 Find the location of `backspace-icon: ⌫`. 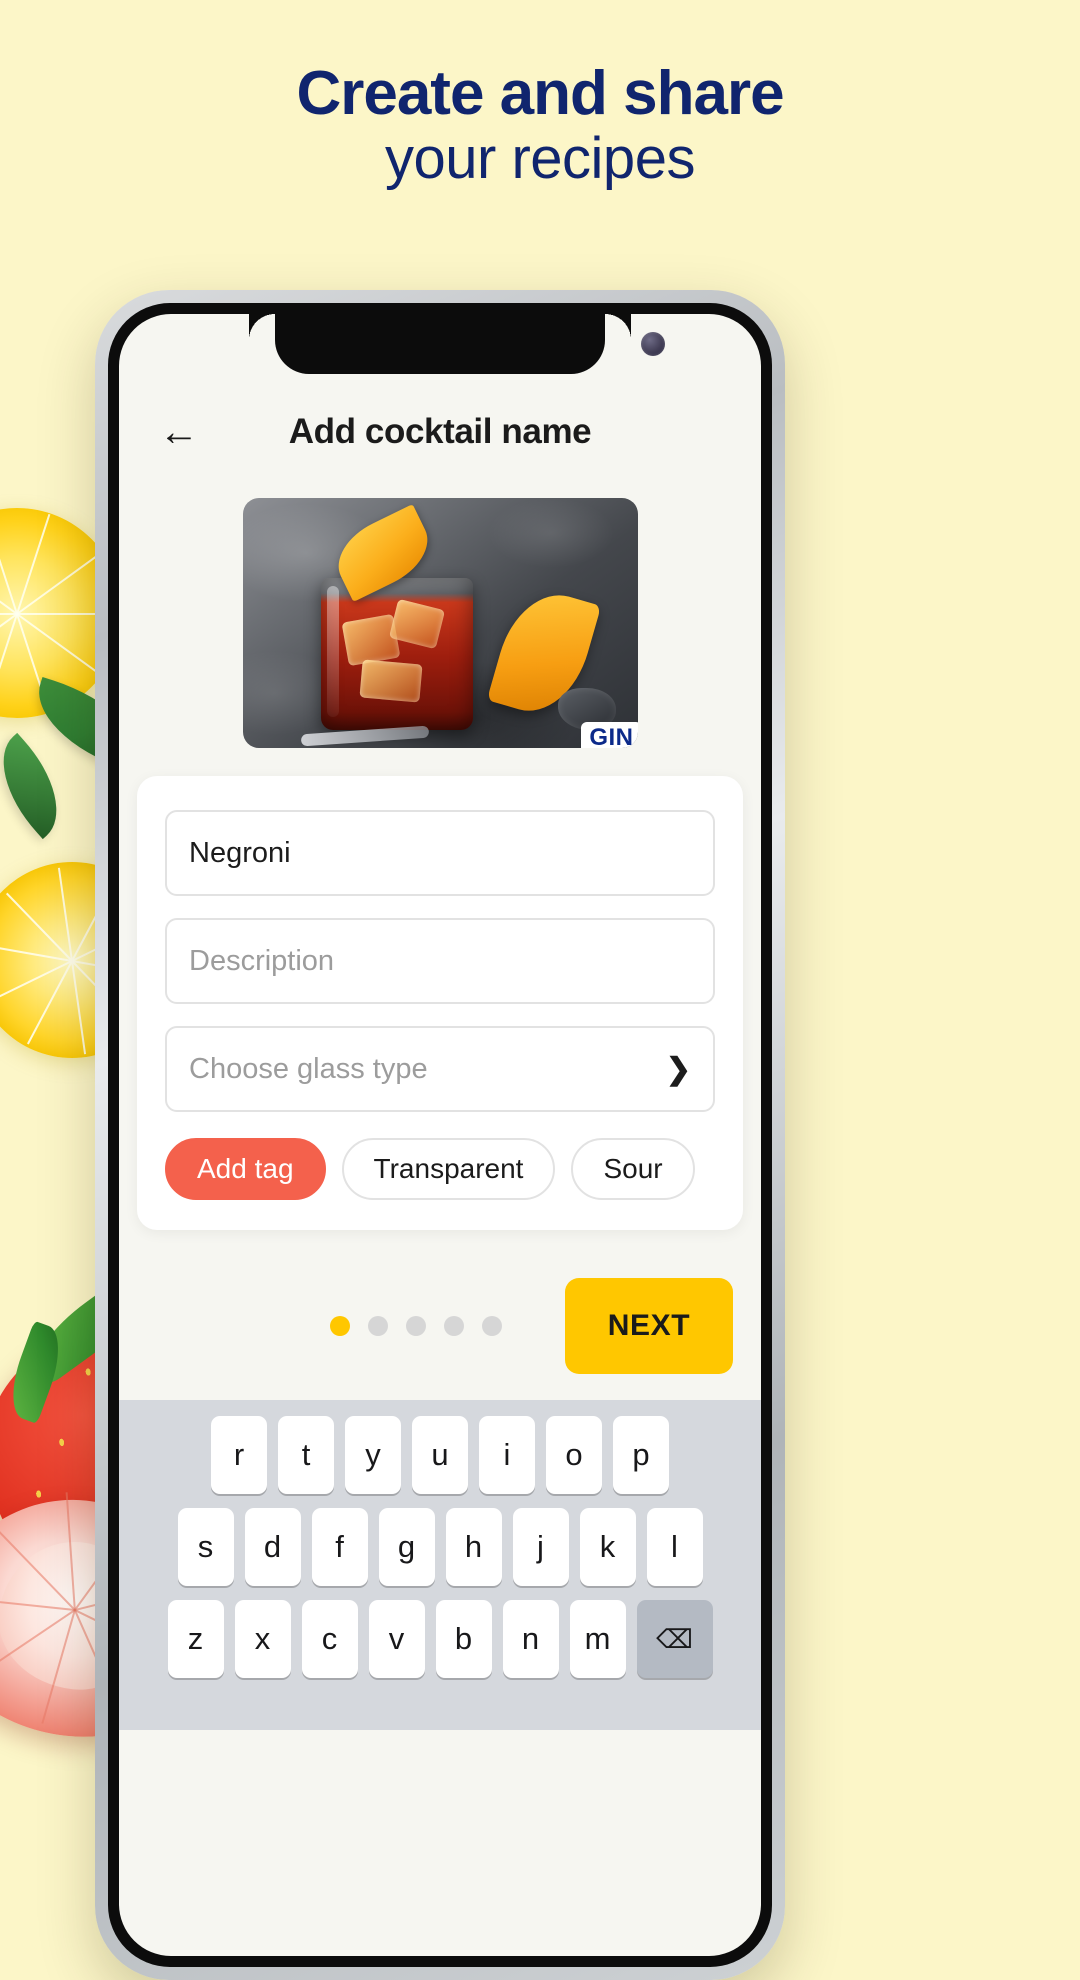

backspace-icon: ⌫ is located at coordinates (674, 1639).